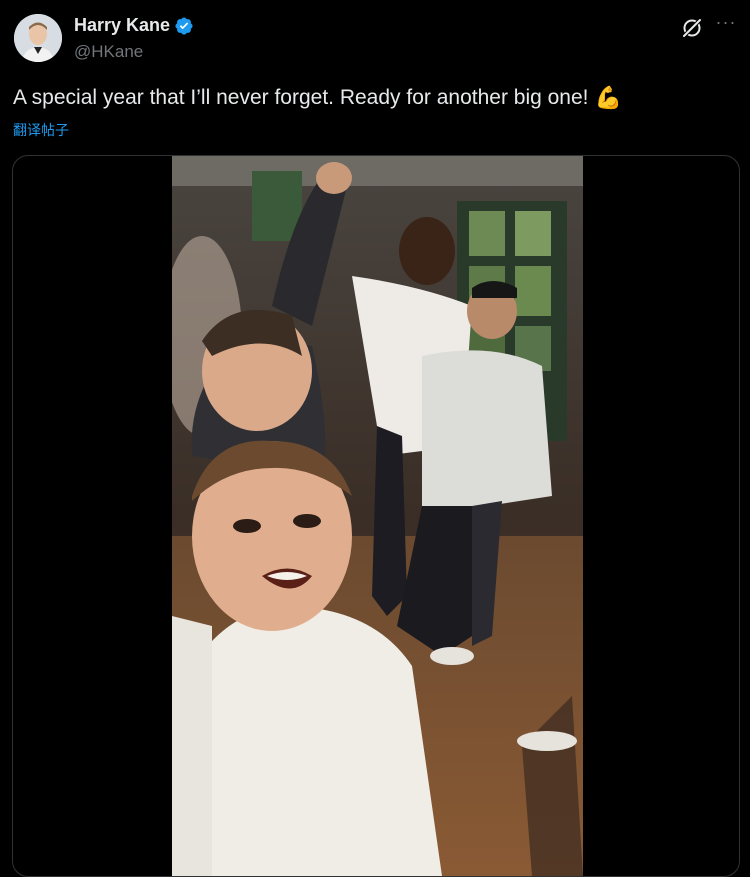 The height and width of the screenshot is (877, 750). I want to click on grok-icon, so click(692, 28).